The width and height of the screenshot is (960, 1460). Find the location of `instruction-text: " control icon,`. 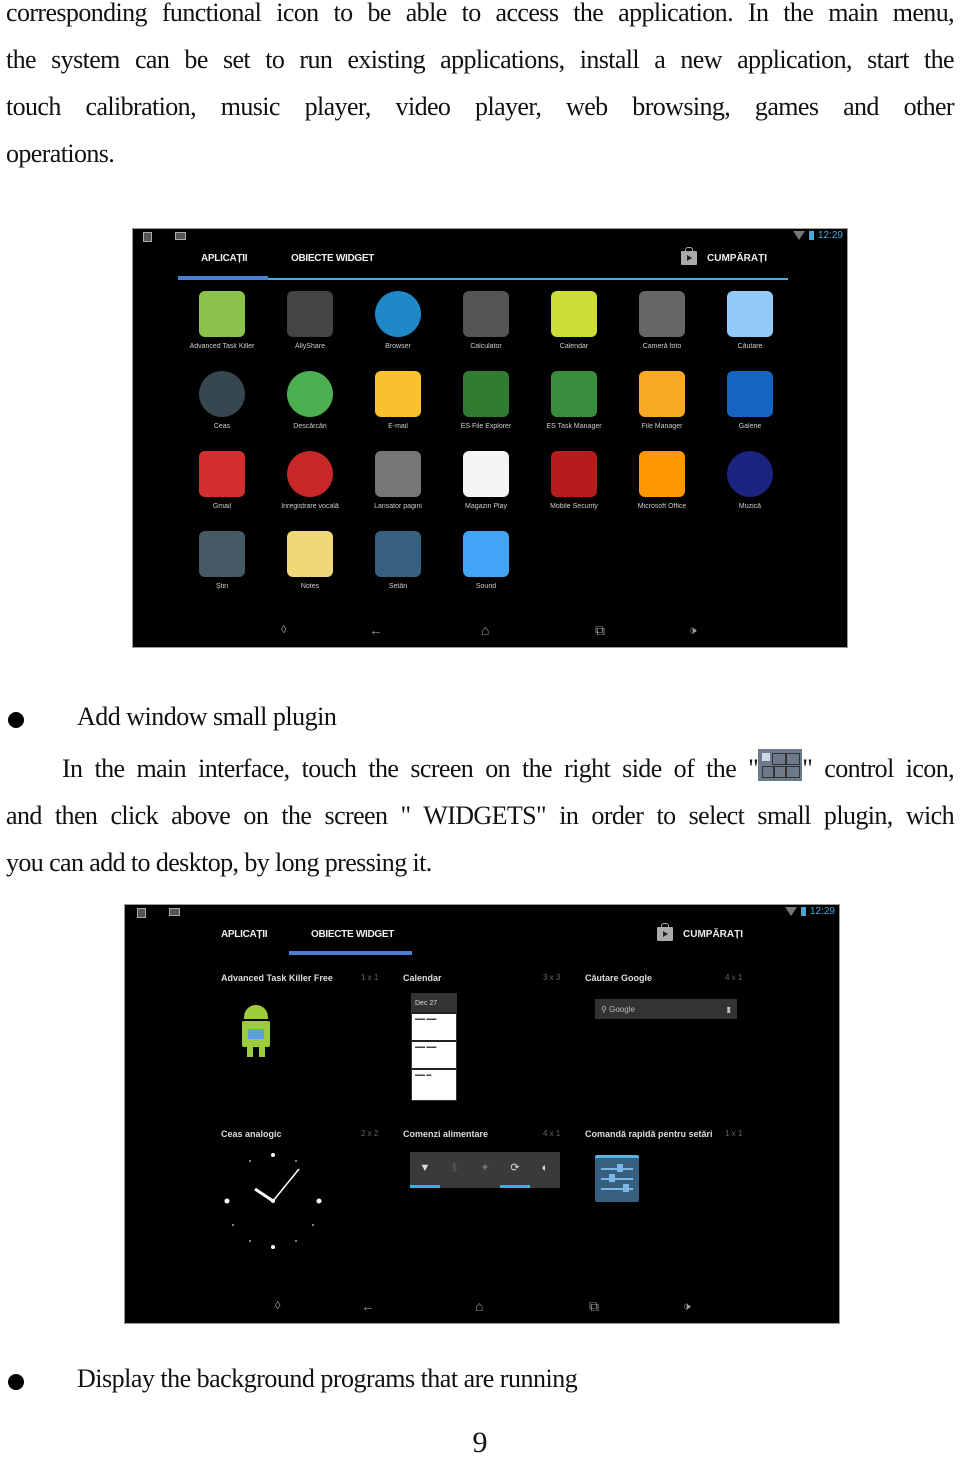

instruction-text: " control icon, is located at coordinates (878, 768).